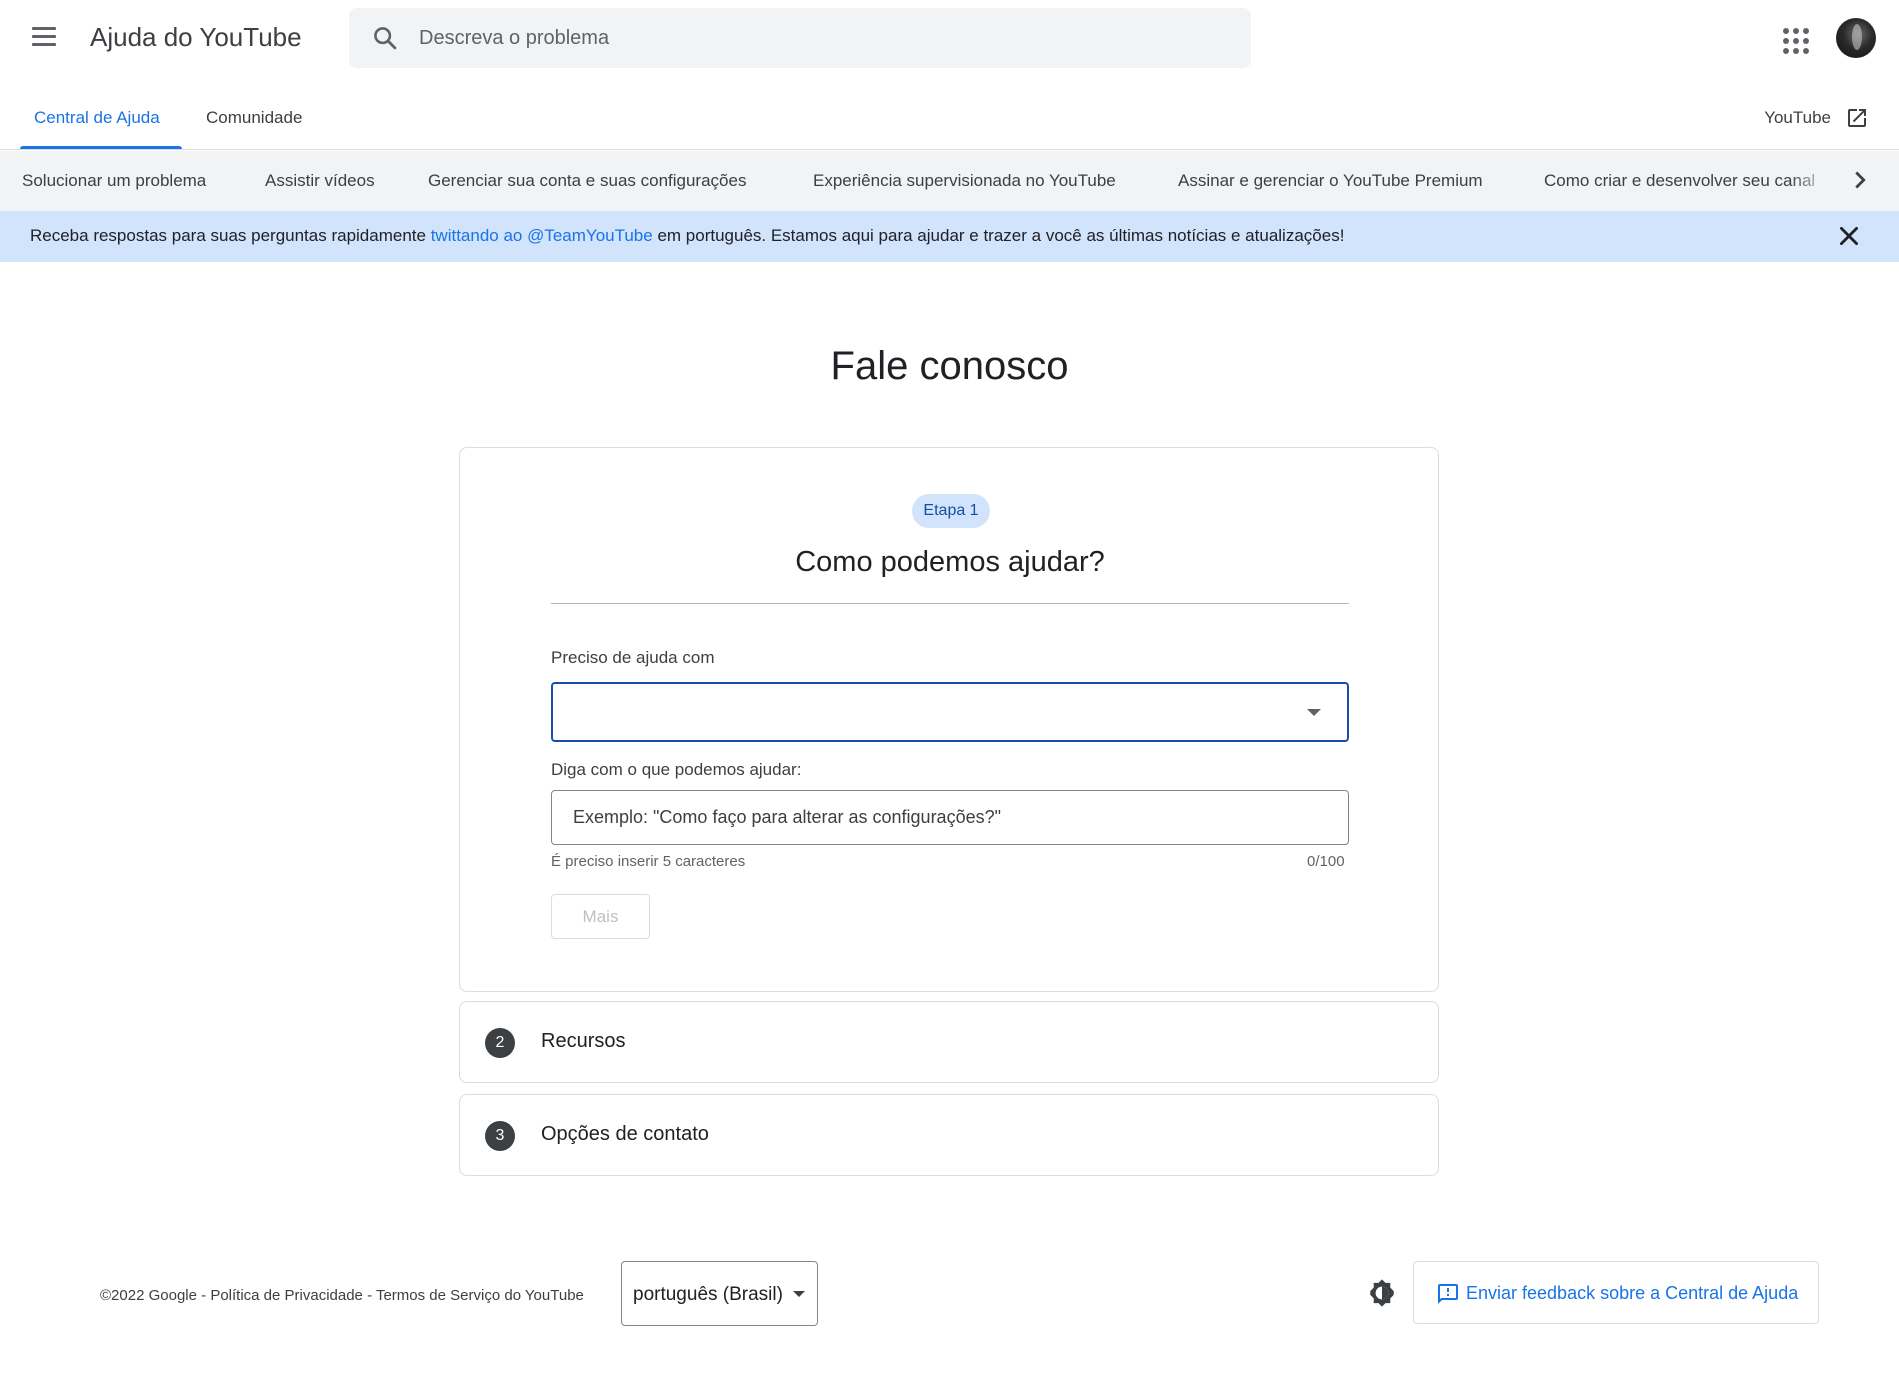 This screenshot has height=1391, width=1899. What do you see at coordinates (819, 38) in the screenshot?
I see `search-input` at bounding box center [819, 38].